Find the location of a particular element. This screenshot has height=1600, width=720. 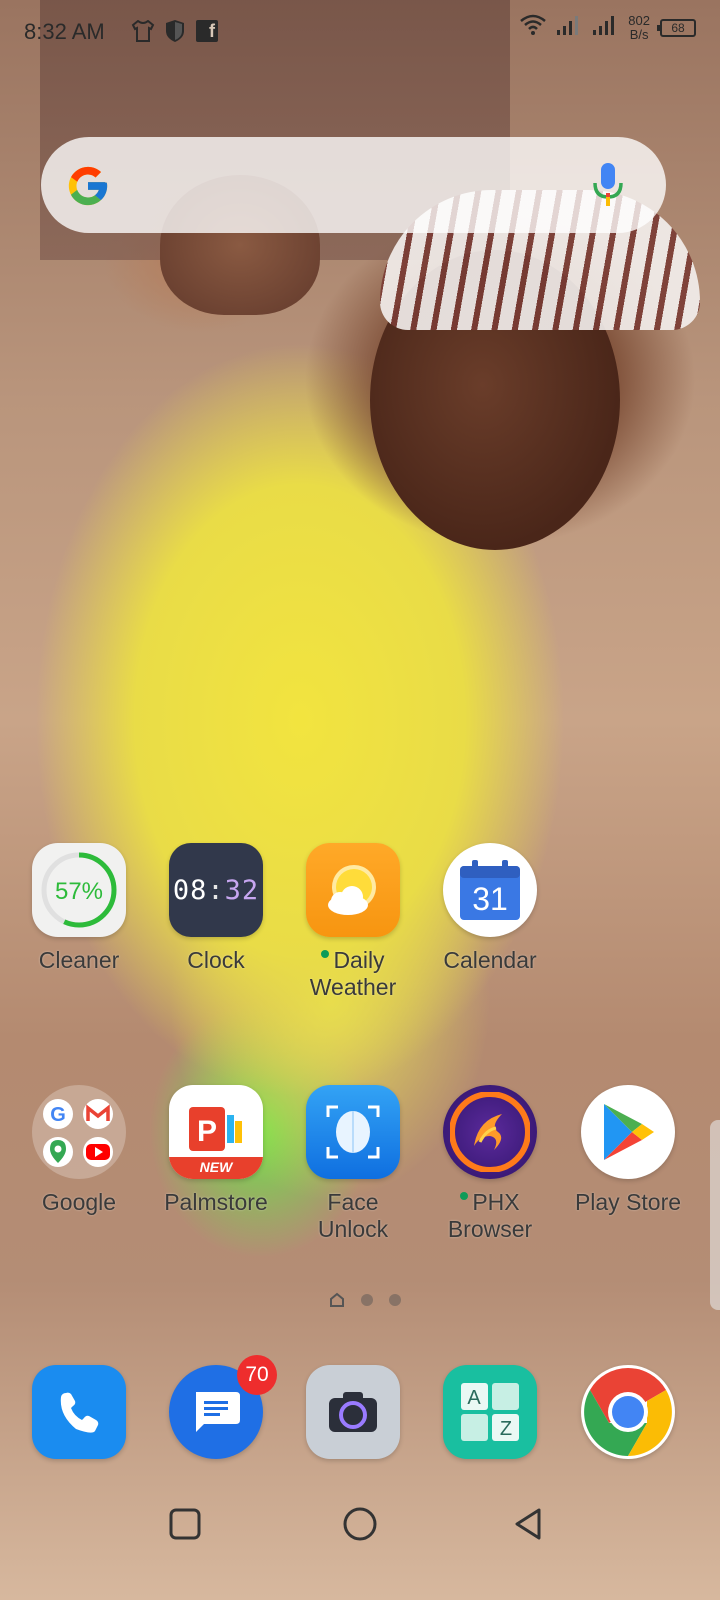

play-store-icon is located at coordinates (628, 1132).